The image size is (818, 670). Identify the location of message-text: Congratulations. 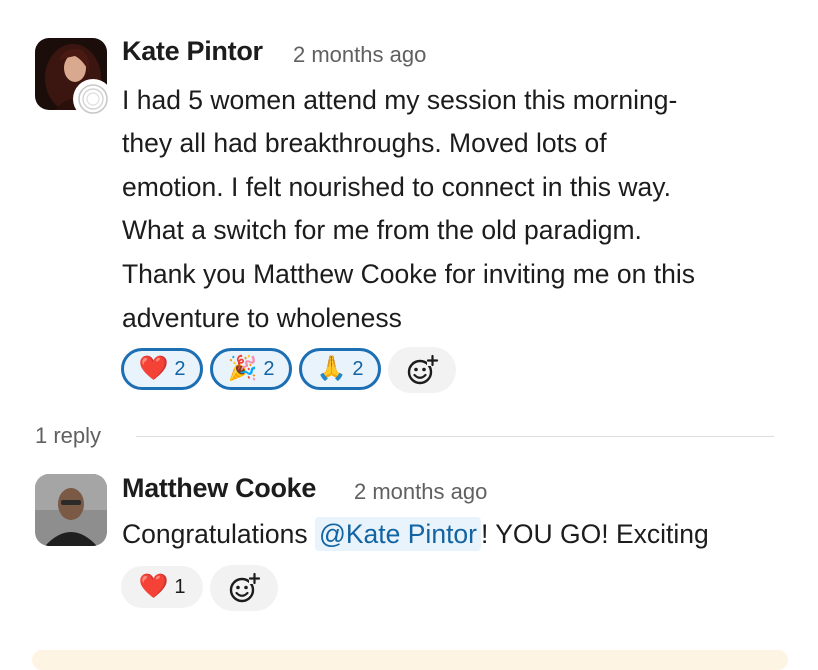
(218, 534).